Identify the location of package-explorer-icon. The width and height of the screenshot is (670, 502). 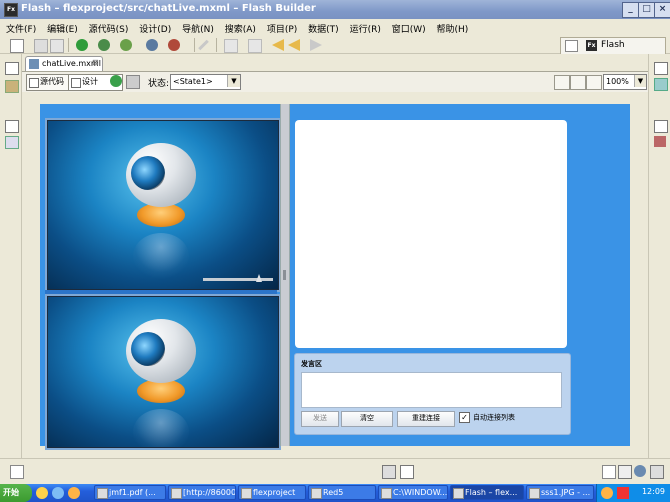
(12, 86).